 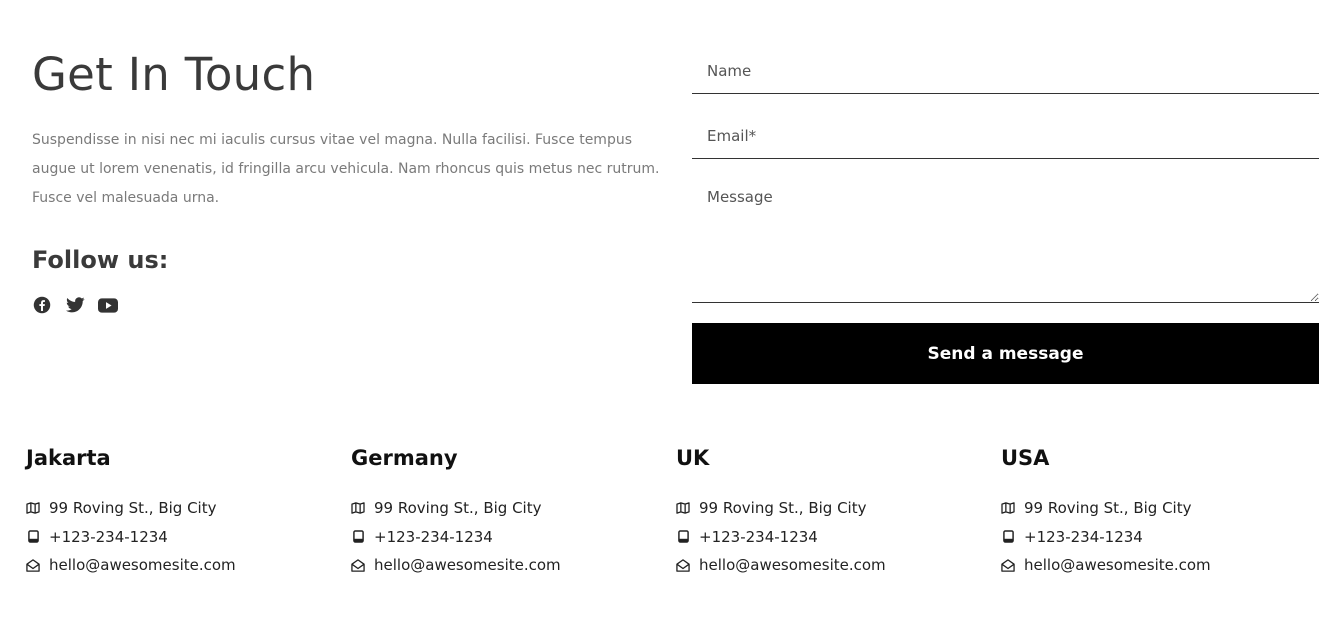 What do you see at coordinates (100, 260) in the screenshot?
I see `follow-us-heading: Follow us:` at bounding box center [100, 260].